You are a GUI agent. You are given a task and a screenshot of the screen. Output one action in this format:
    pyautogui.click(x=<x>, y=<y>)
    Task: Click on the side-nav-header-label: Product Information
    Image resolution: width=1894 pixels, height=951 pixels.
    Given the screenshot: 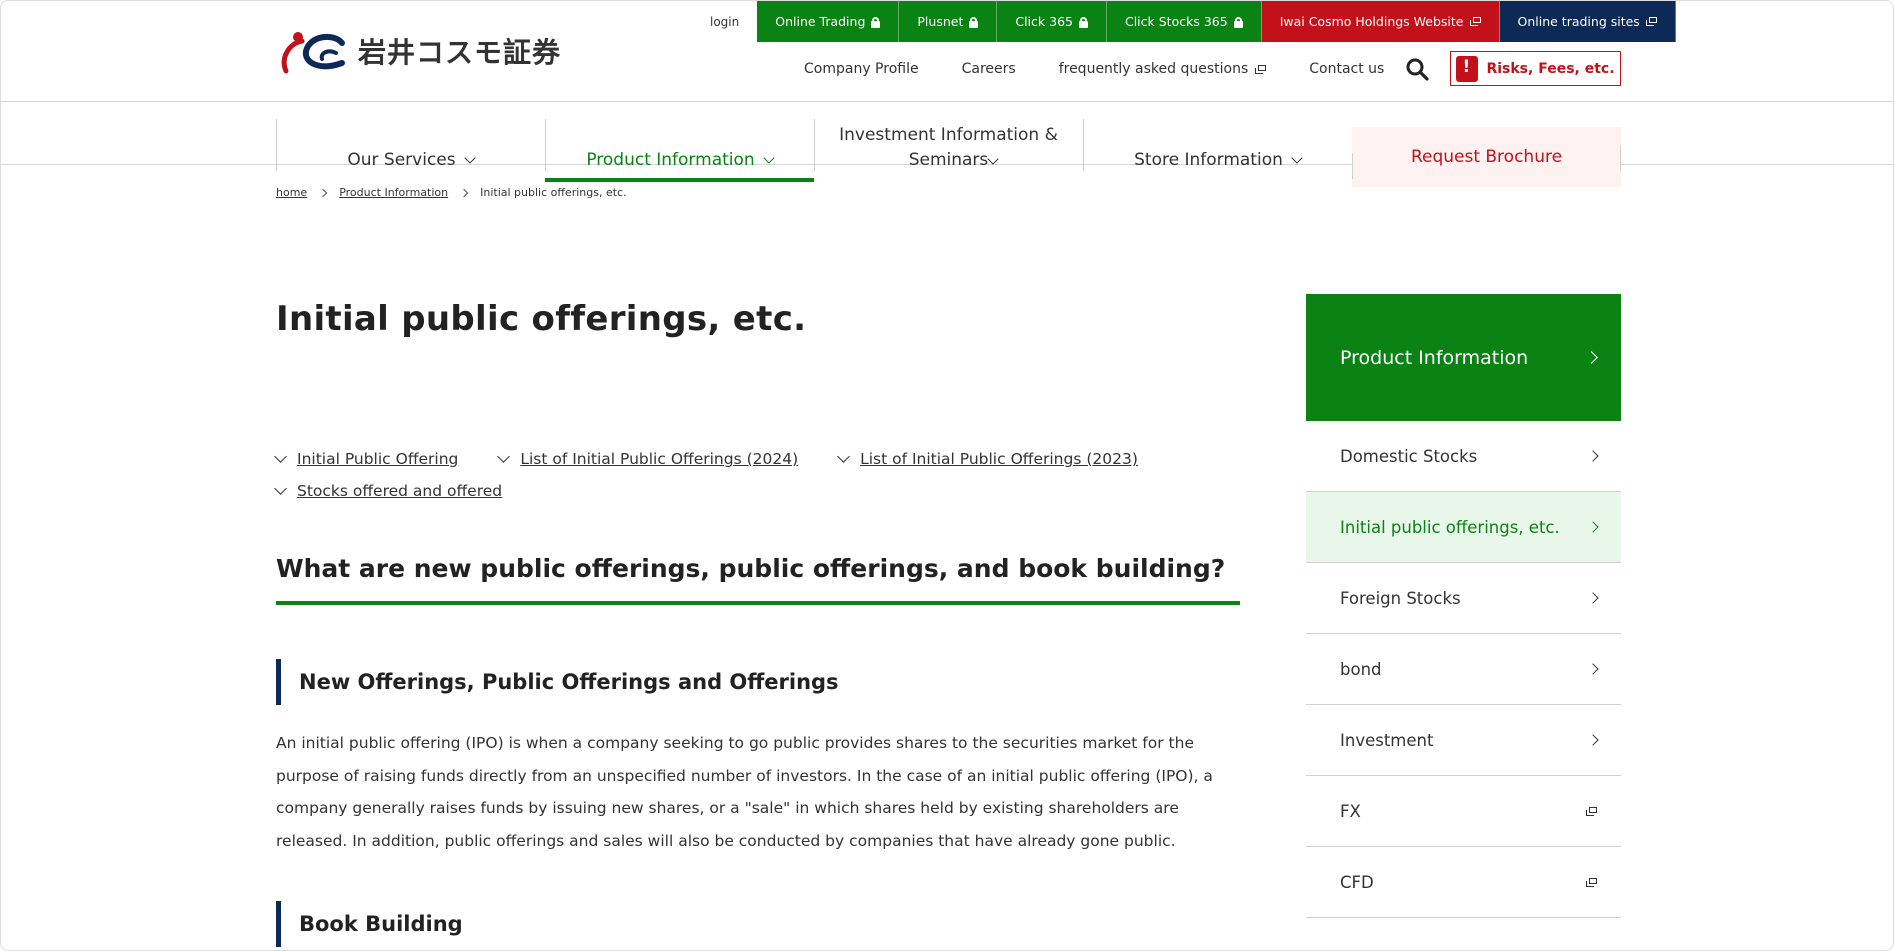 What is the action you would take?
    pyautogui.click(x=1434, y=357)
    